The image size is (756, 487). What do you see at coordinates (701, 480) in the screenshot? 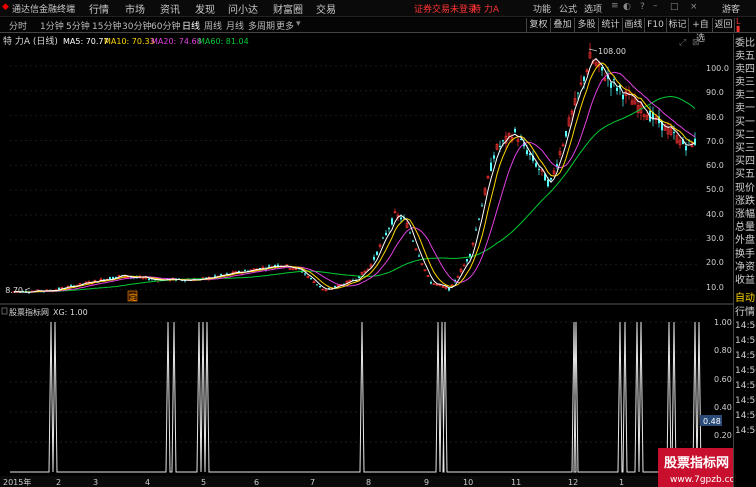
I see `watermark-url: www.7gpzb.com` at bounding box center [701, 480].